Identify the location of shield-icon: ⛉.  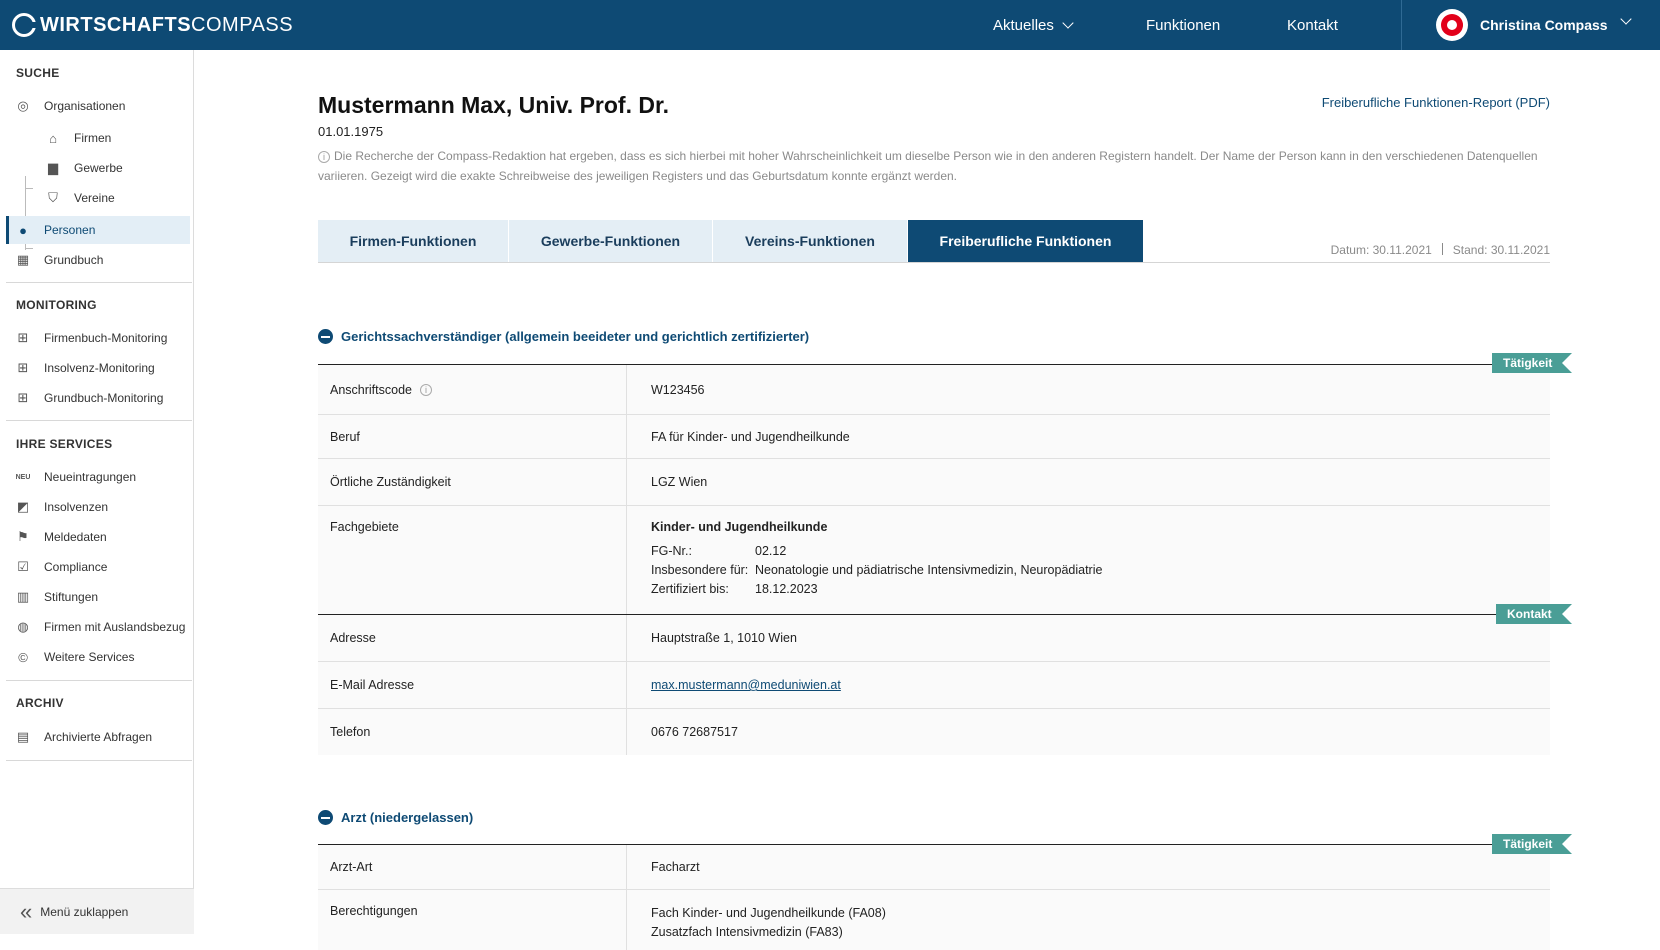
(53, 197).